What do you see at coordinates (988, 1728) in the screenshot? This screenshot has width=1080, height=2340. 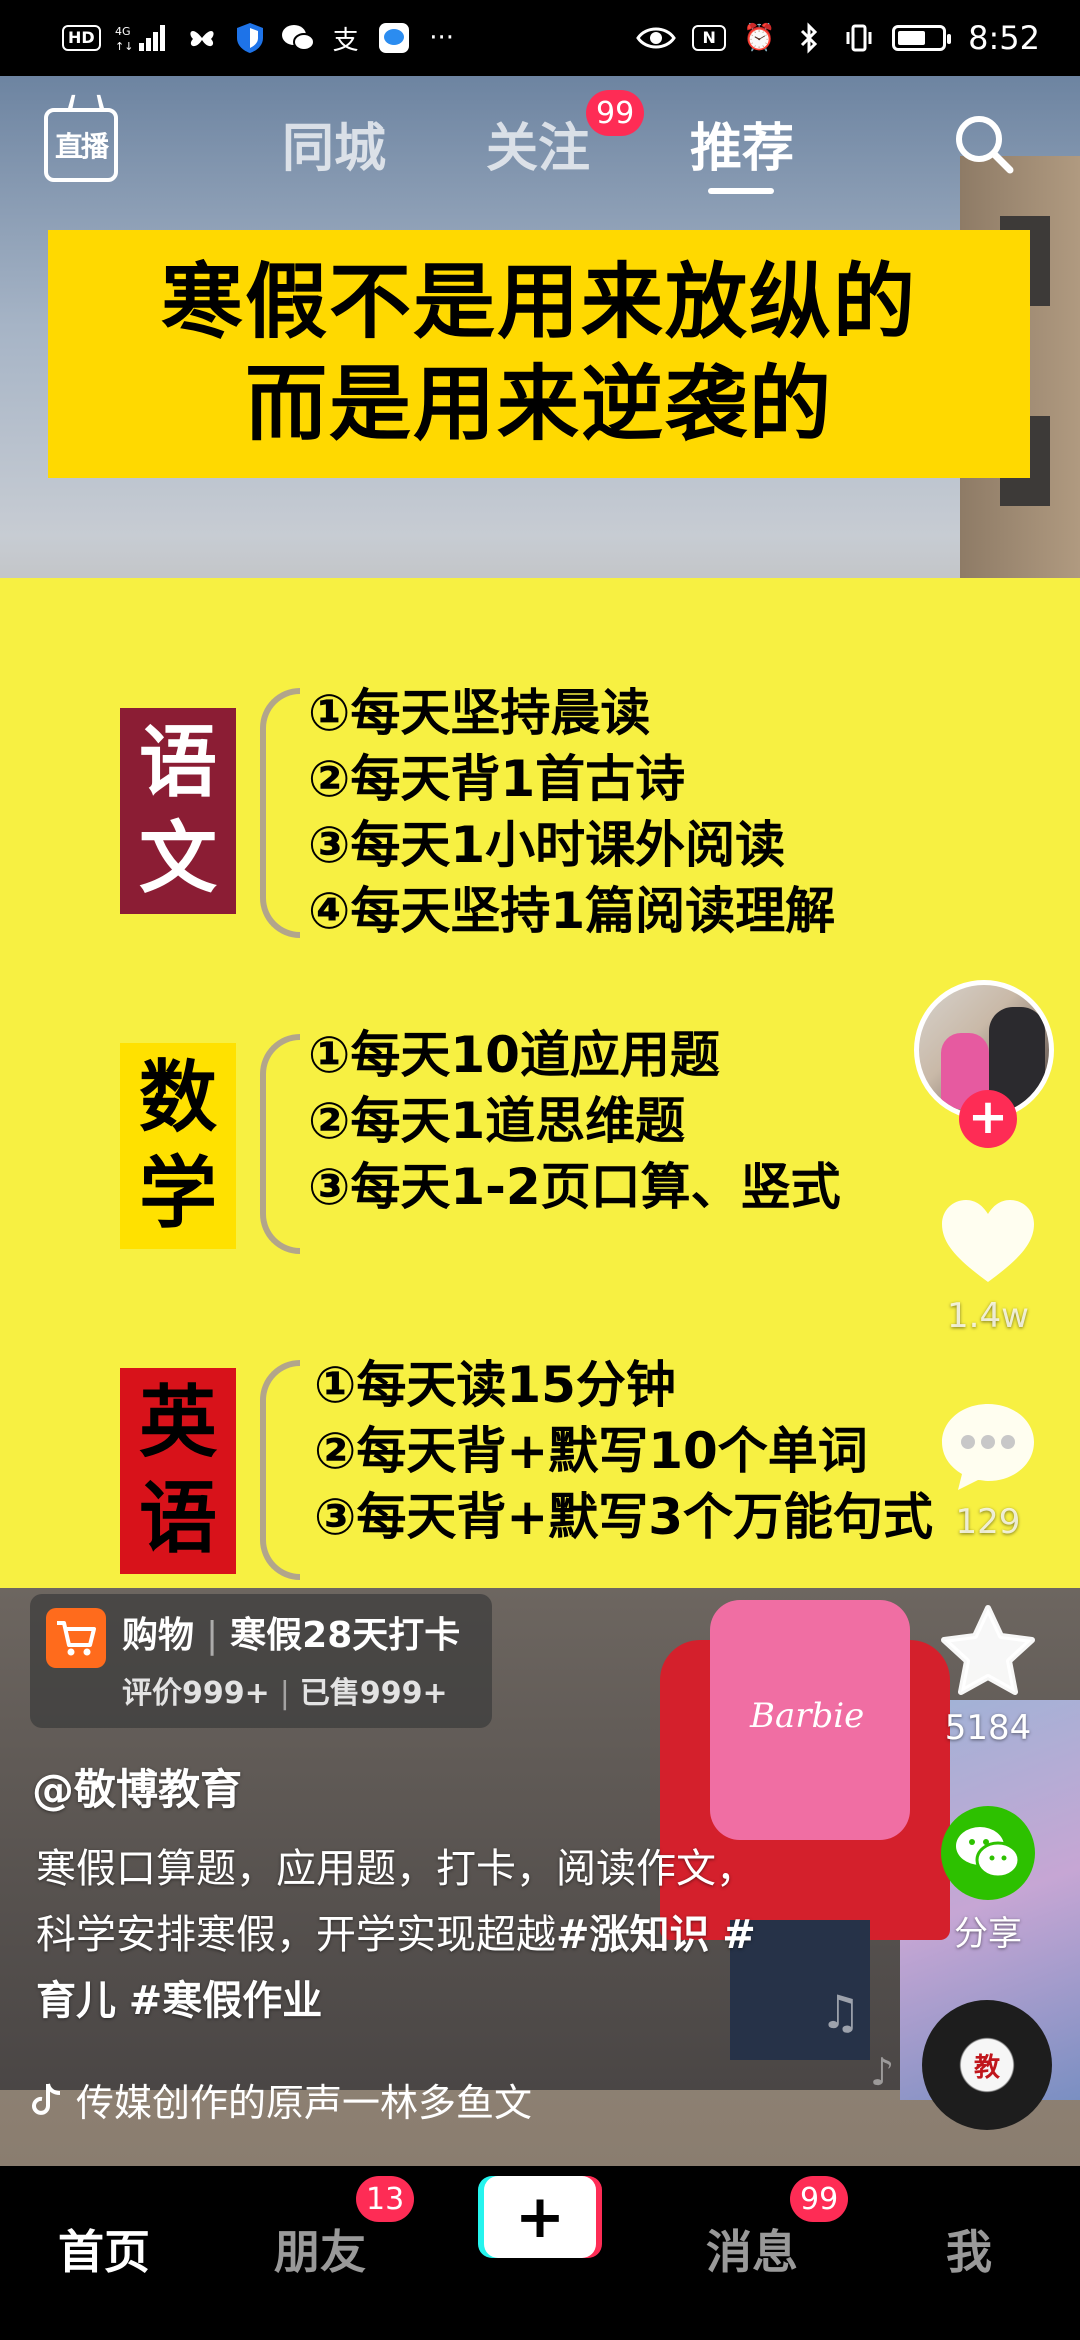 I see `favorite-count: 5184` at bounding box center [988, 1728].